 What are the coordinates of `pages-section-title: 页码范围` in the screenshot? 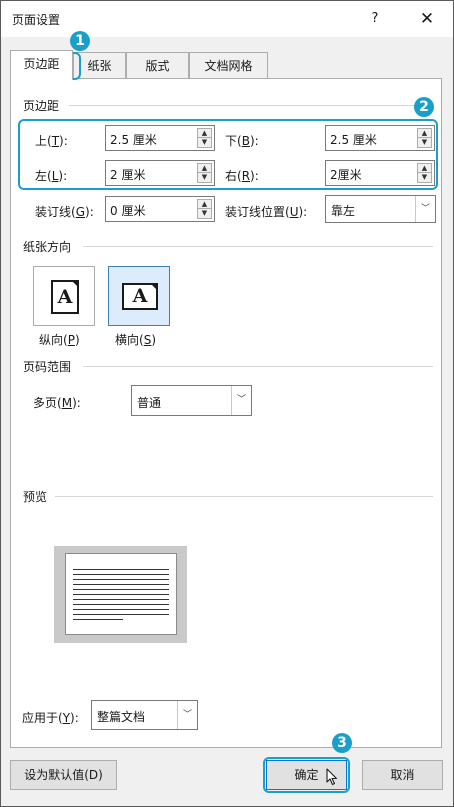 It's located at (50, 366).